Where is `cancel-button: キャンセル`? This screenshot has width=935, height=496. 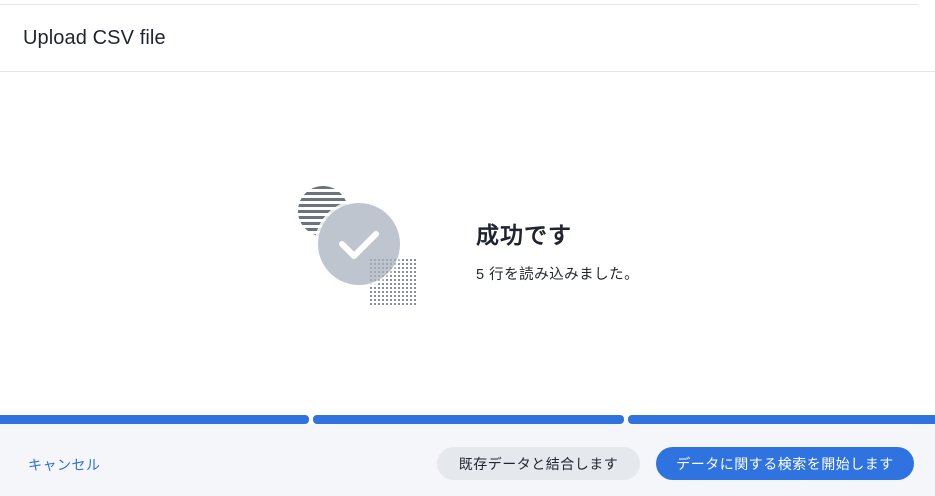 cancel-button: キャンセル is located at coordinates (64, 465).